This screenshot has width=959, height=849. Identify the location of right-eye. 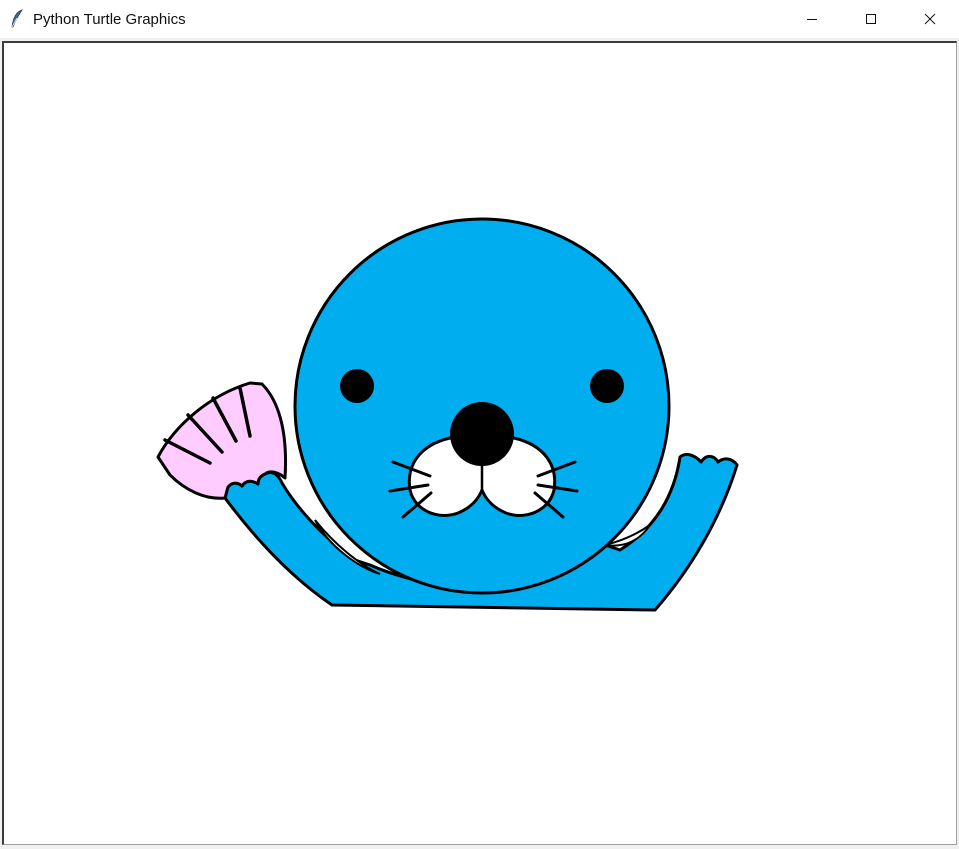
(607, 386).